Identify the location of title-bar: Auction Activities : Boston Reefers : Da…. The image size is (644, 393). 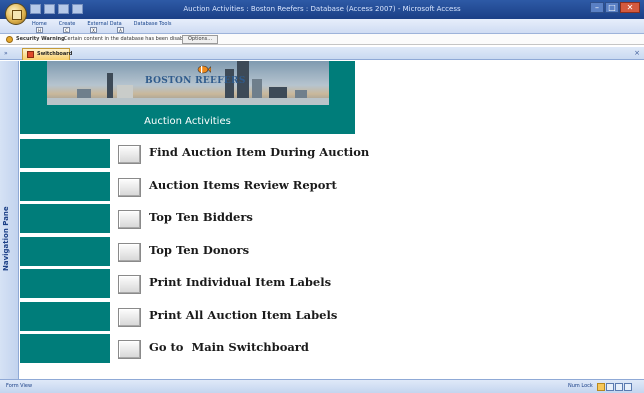
(322, 9).